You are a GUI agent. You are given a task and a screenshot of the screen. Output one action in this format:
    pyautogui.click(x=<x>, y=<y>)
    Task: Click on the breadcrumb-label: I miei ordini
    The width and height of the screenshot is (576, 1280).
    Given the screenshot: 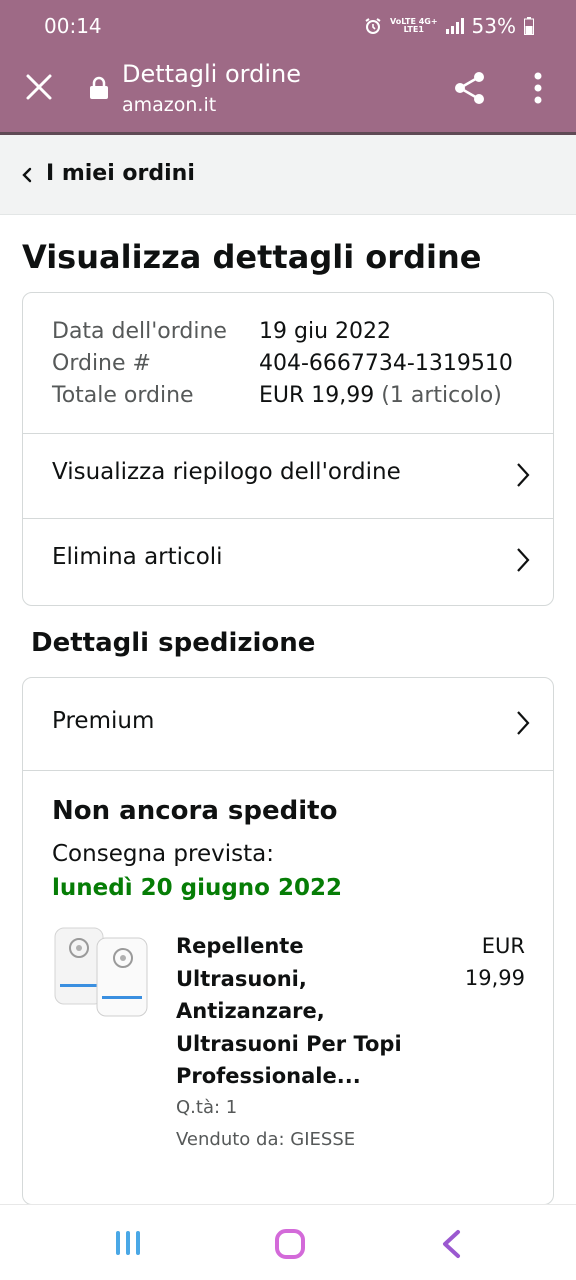 What is the action you would take?
    pyautogui.click(x=120, y=173)
    